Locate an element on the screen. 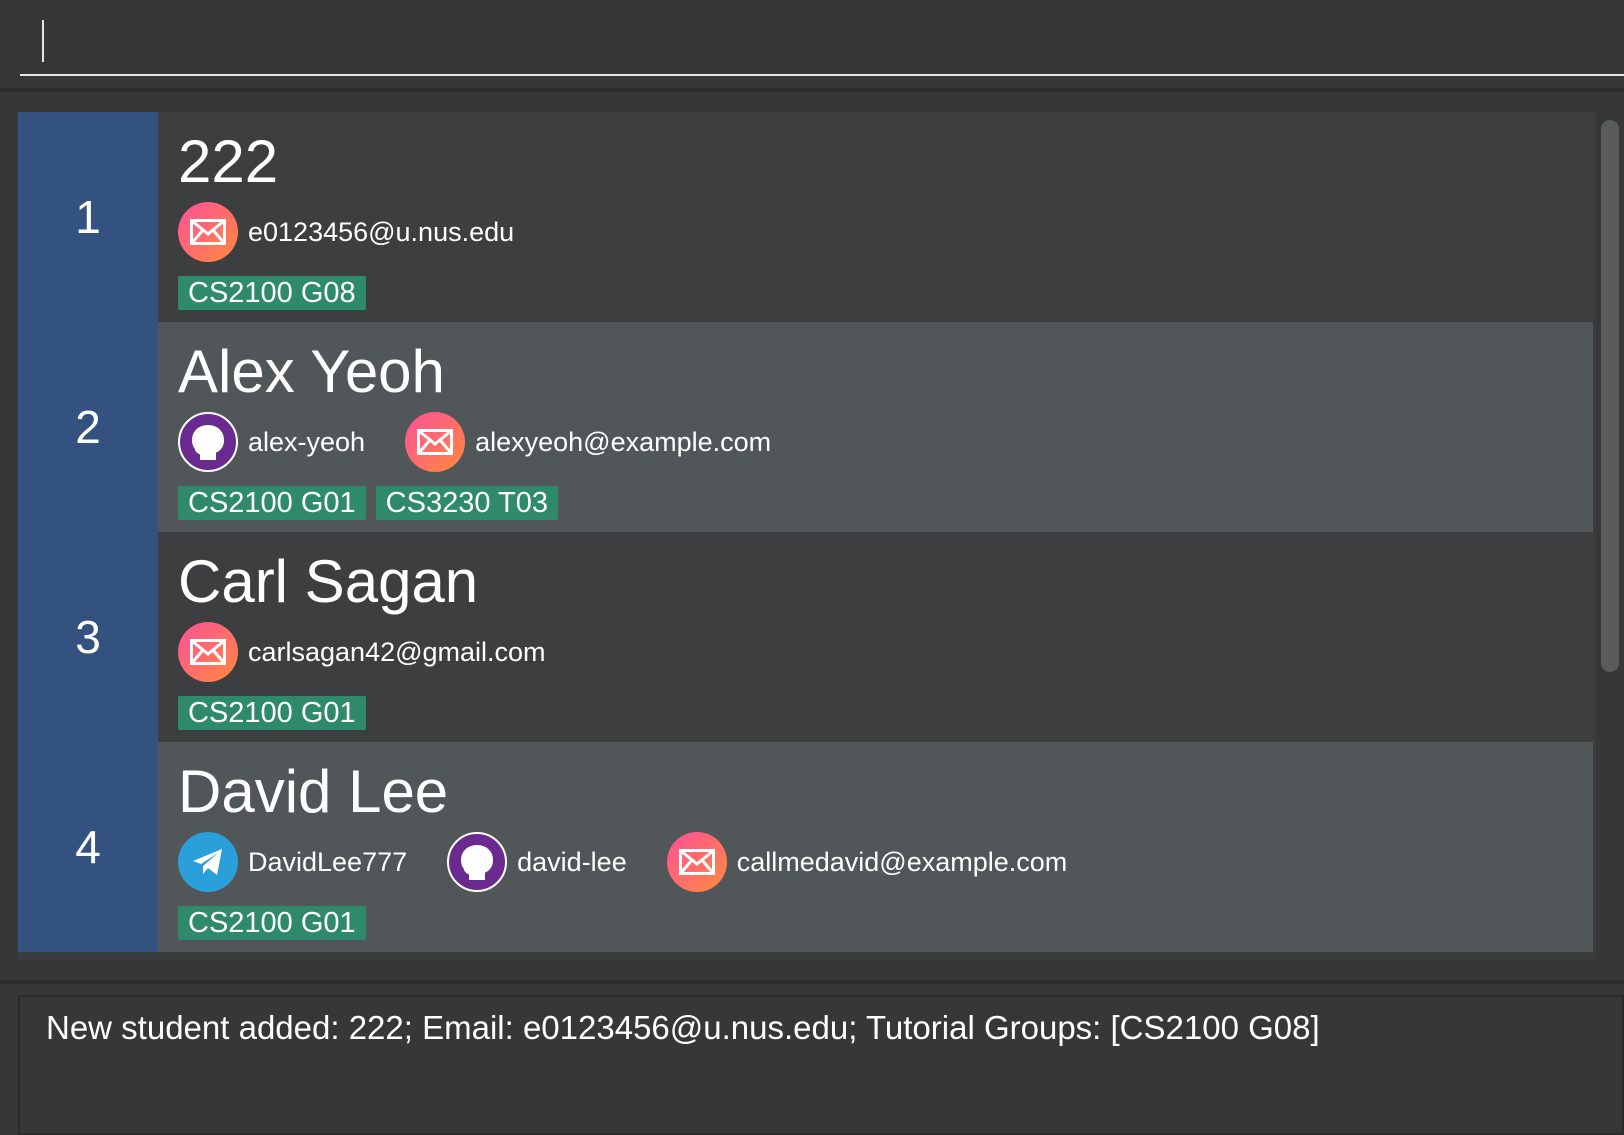 This screenshot has height=1135, width=1624. contact-row: carlsagan42@gmail.com is located at coordinates (382, 652).